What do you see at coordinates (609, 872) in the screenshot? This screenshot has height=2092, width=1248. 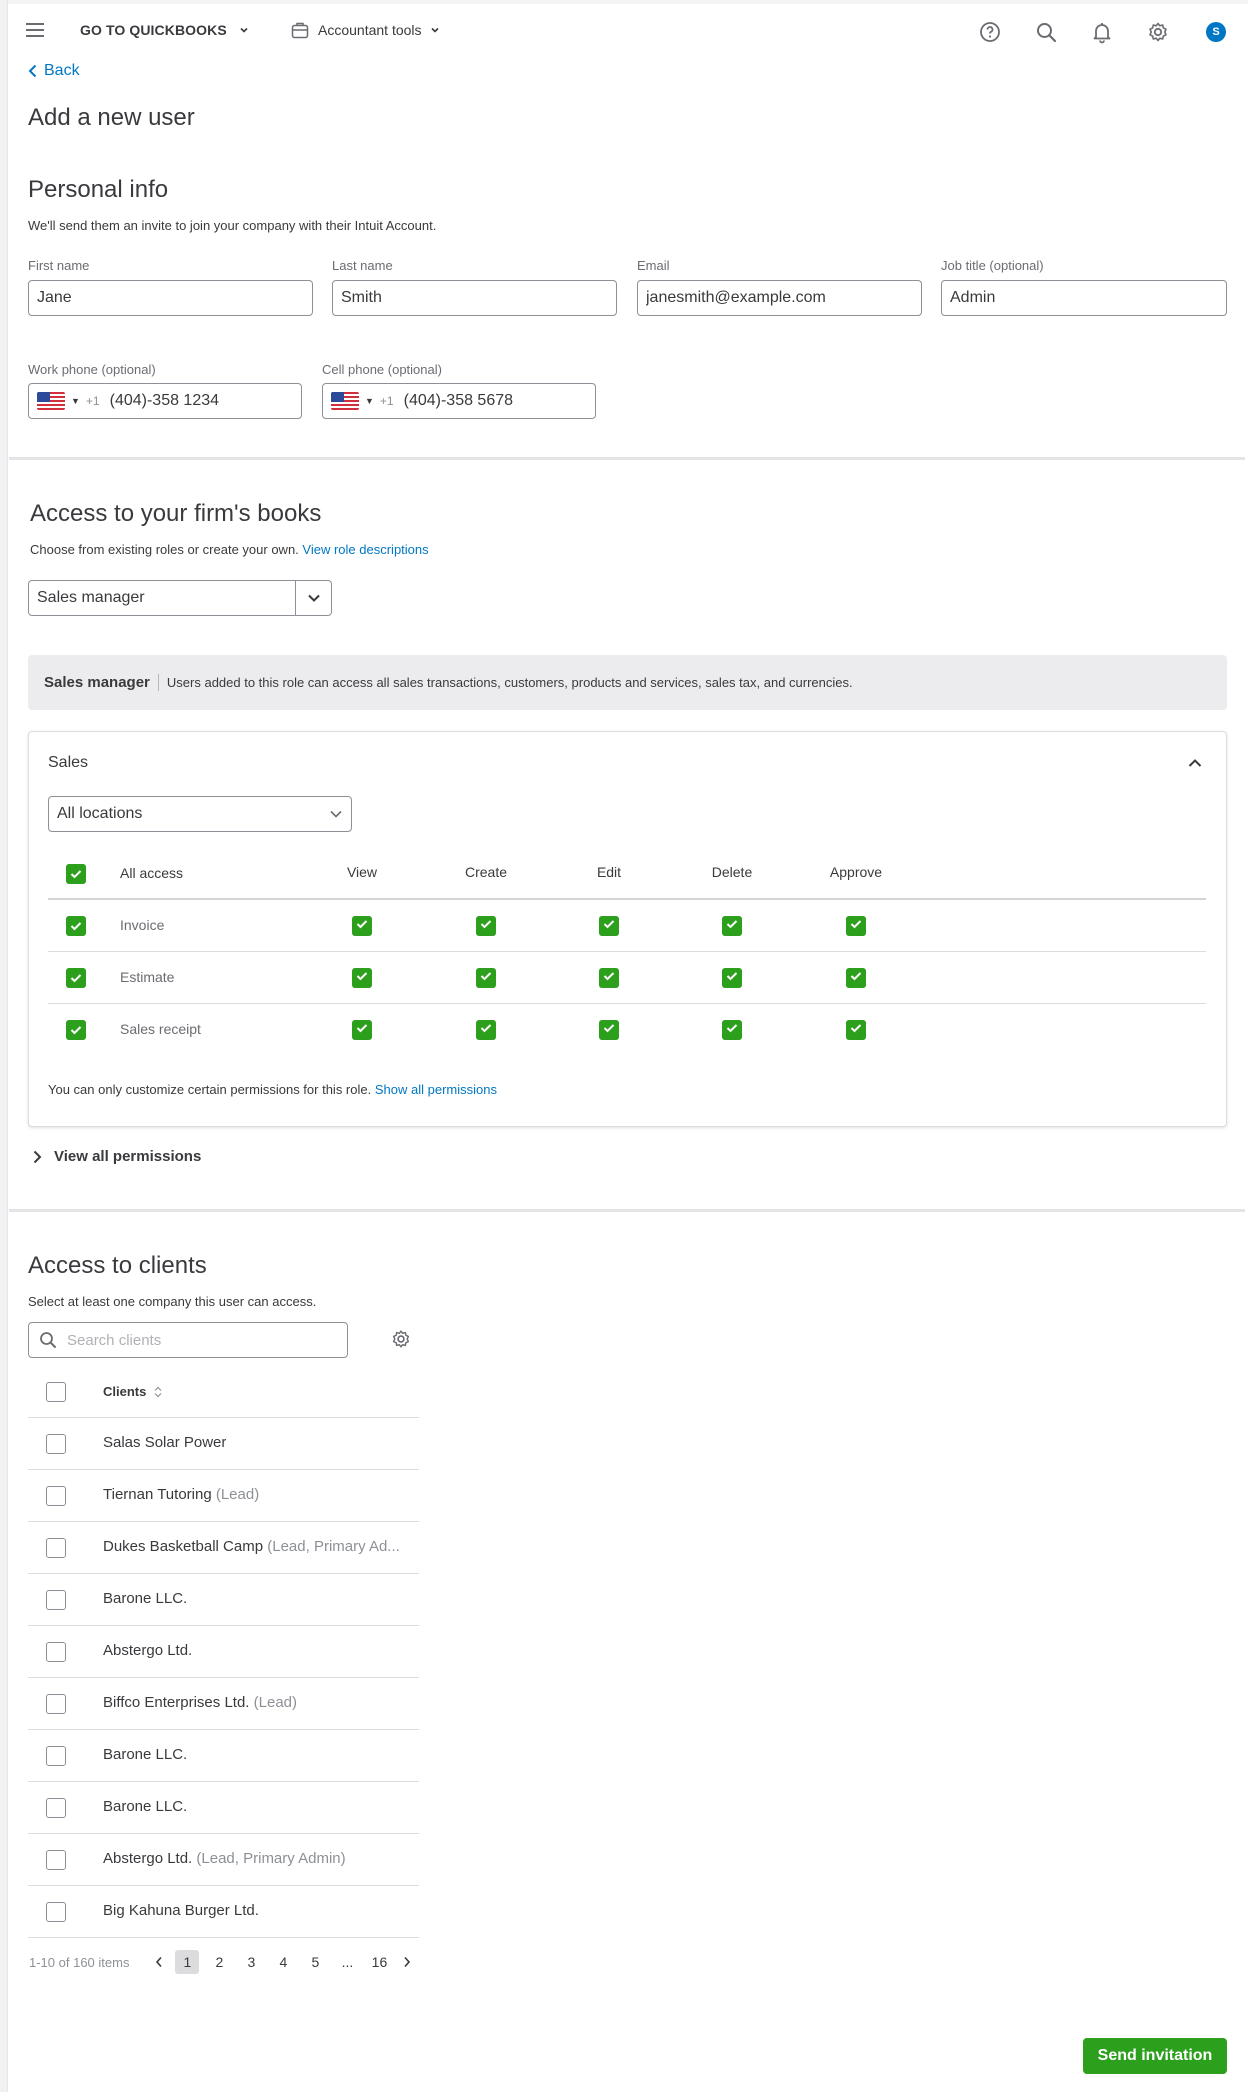 I see `column-header-edit: Edit` at bounding box center [609, 872].